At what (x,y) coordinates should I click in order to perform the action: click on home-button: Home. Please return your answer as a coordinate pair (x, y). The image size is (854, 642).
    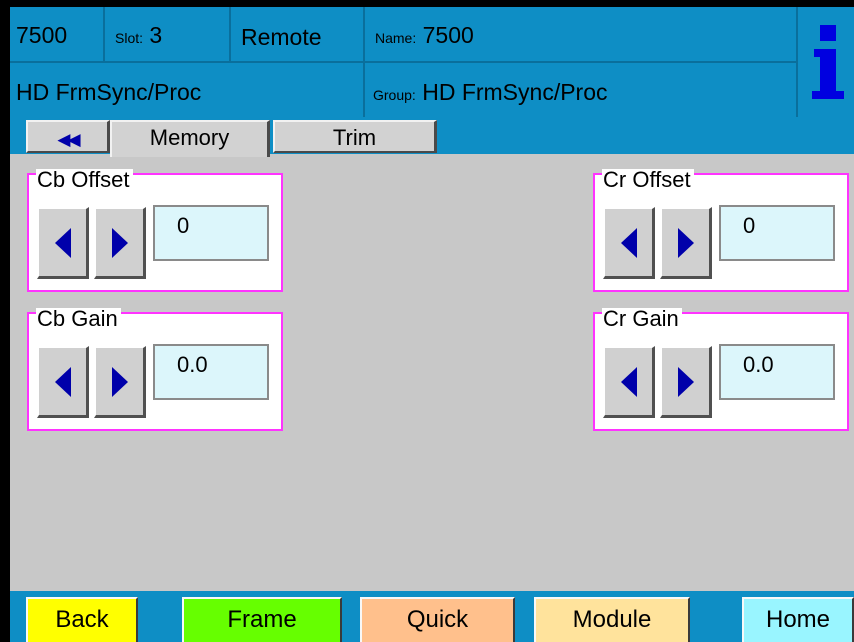
    Looking at the image, I should click on (798, 619).